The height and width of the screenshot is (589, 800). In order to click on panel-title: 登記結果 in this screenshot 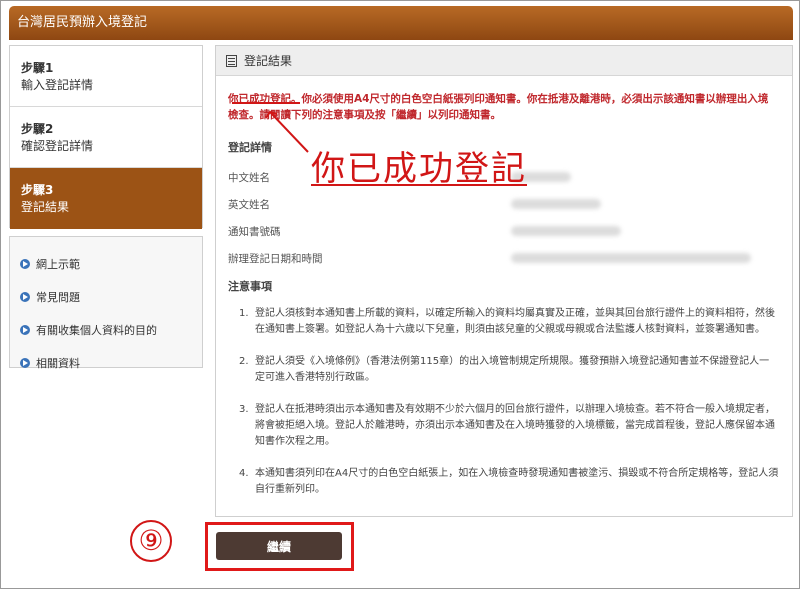, I will do `click(268, 61)`.